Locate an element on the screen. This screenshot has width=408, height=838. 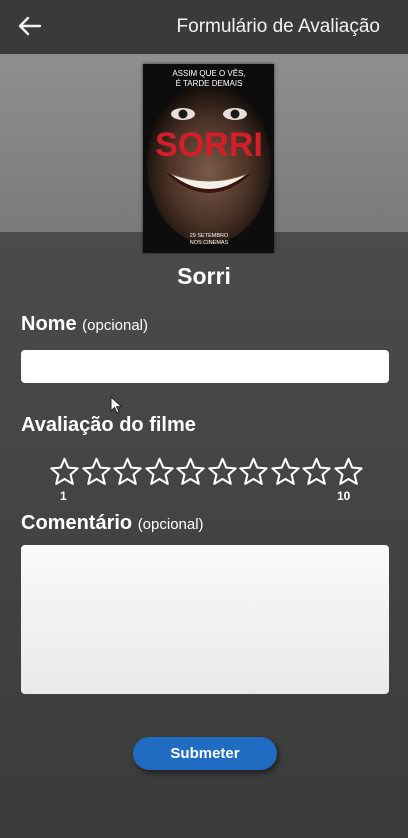
name-optional-hint: (opcional) is located at coordinates (115, 325).